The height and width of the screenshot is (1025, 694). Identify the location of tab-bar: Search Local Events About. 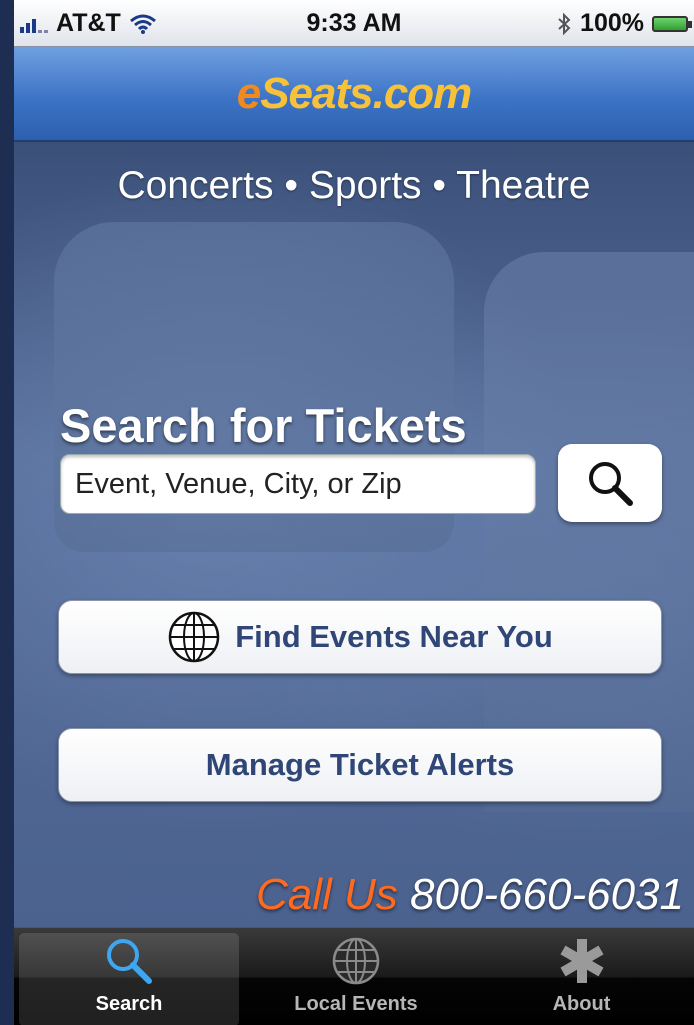
(354, 976).